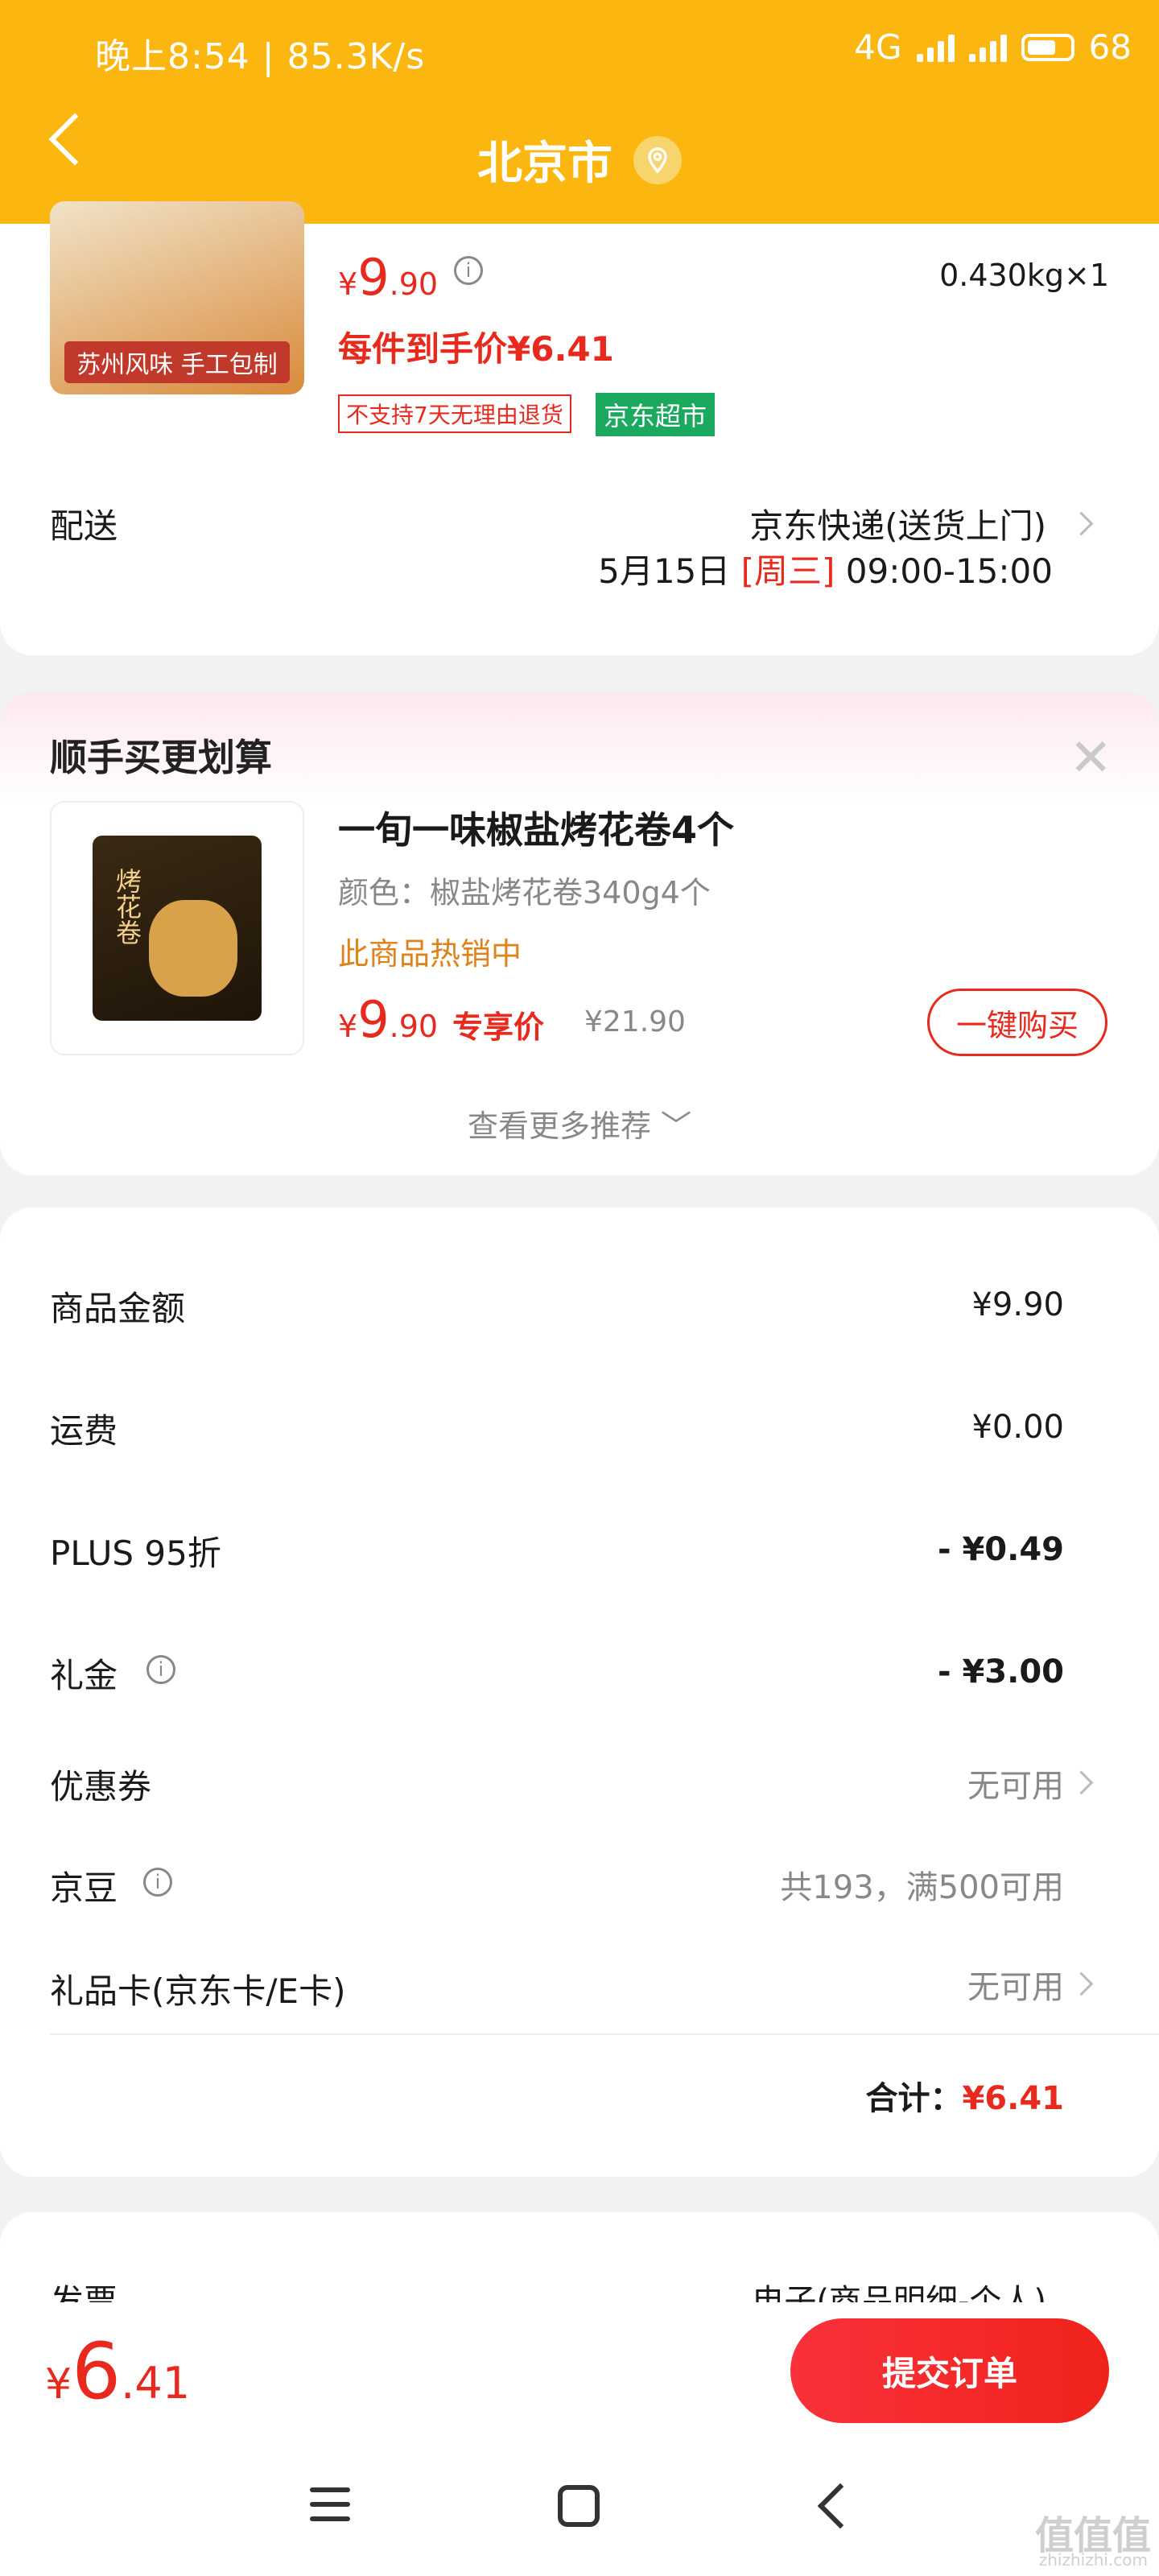  Describe the element at coordinates (260, 56) in the screenshot. I see `status-time: 晚上8:54 | 85.3K/s` at that location.